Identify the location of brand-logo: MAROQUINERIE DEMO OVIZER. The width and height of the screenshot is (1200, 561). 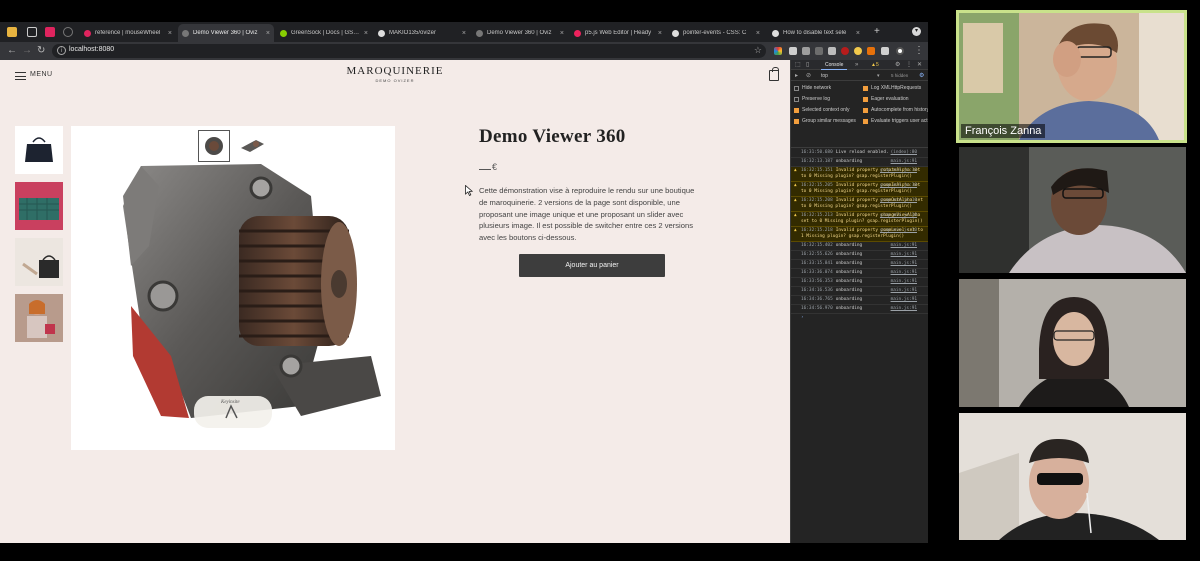
(395, 74).